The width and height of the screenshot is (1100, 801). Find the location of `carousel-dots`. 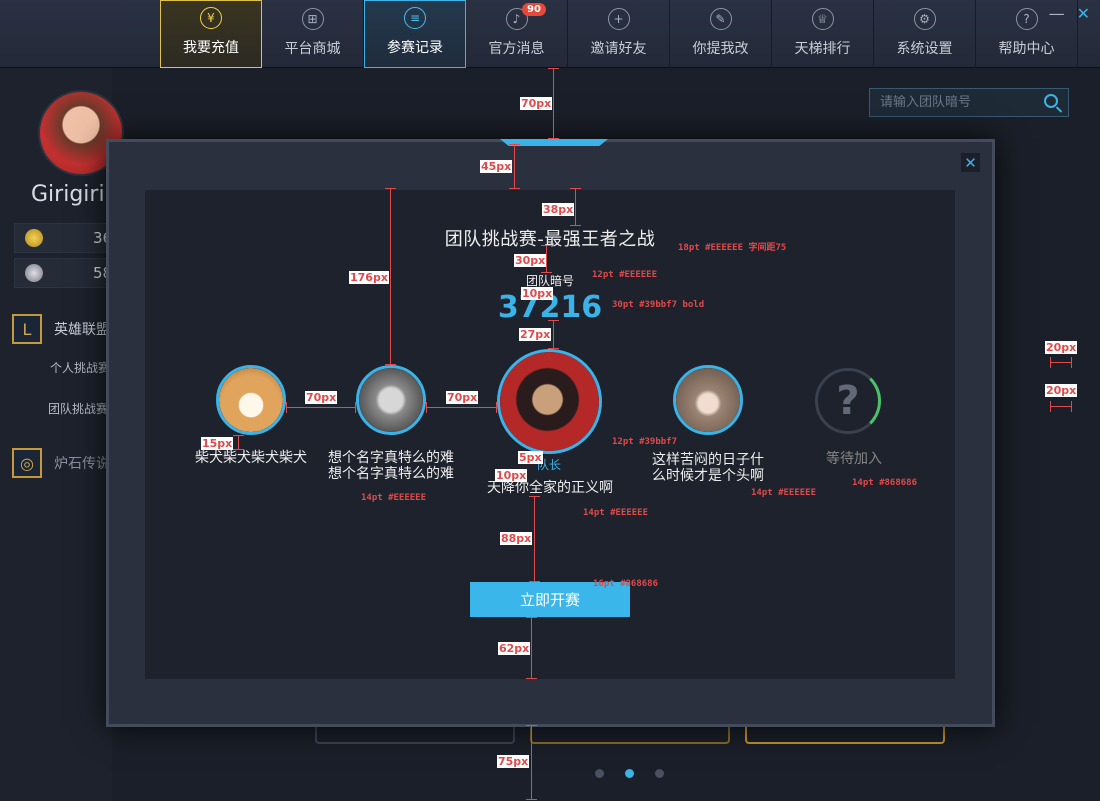

carousel-dots is located at coordinates (629, 773).